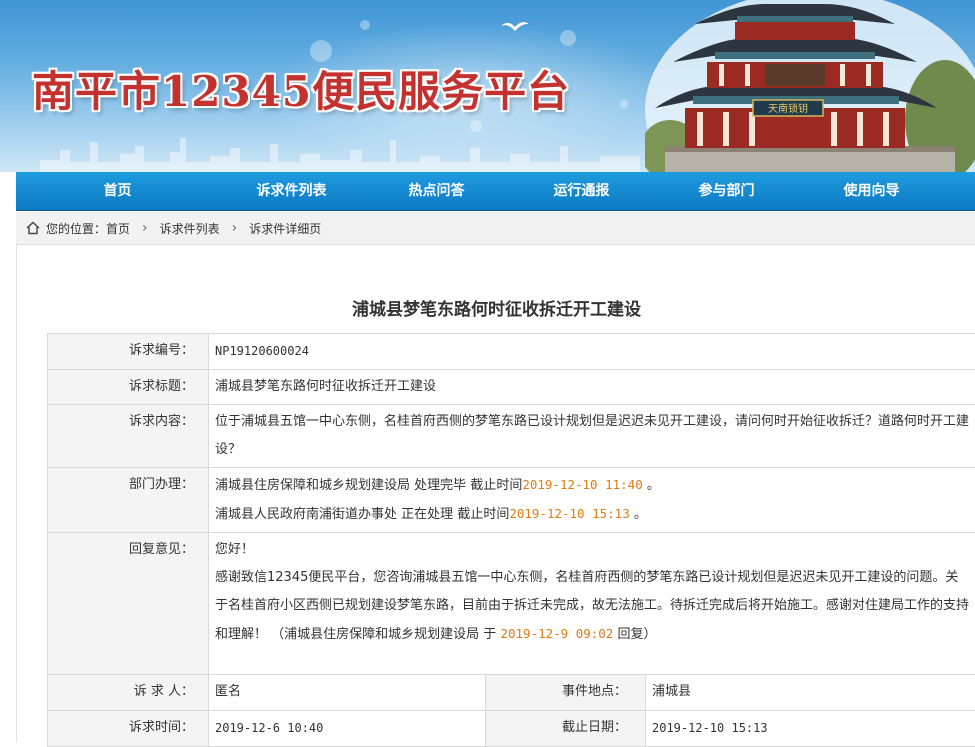 Image resolution: width=975 pixels, height=747 pixels. I want to click on case-number-value: NP19120600024, so click(592, 352).